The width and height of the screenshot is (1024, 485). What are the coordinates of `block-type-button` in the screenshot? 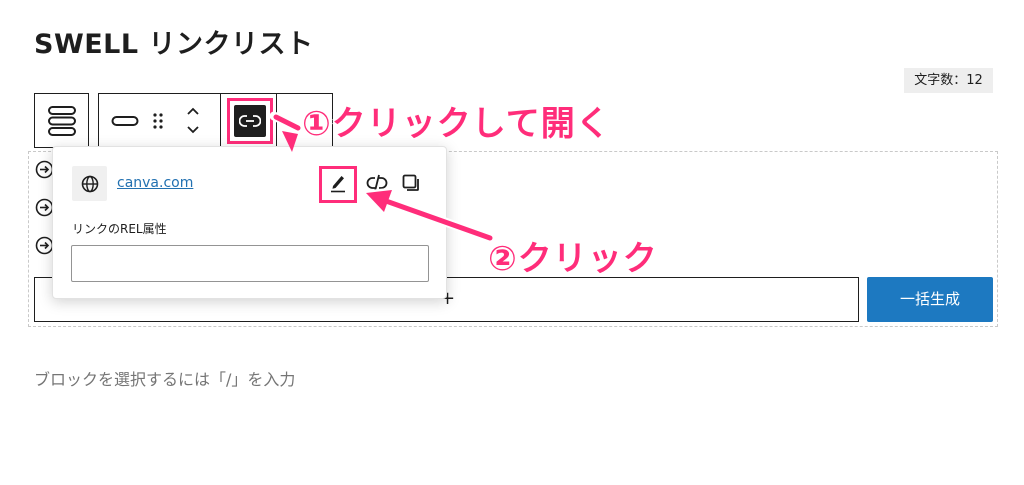 It's located at (61, 120).